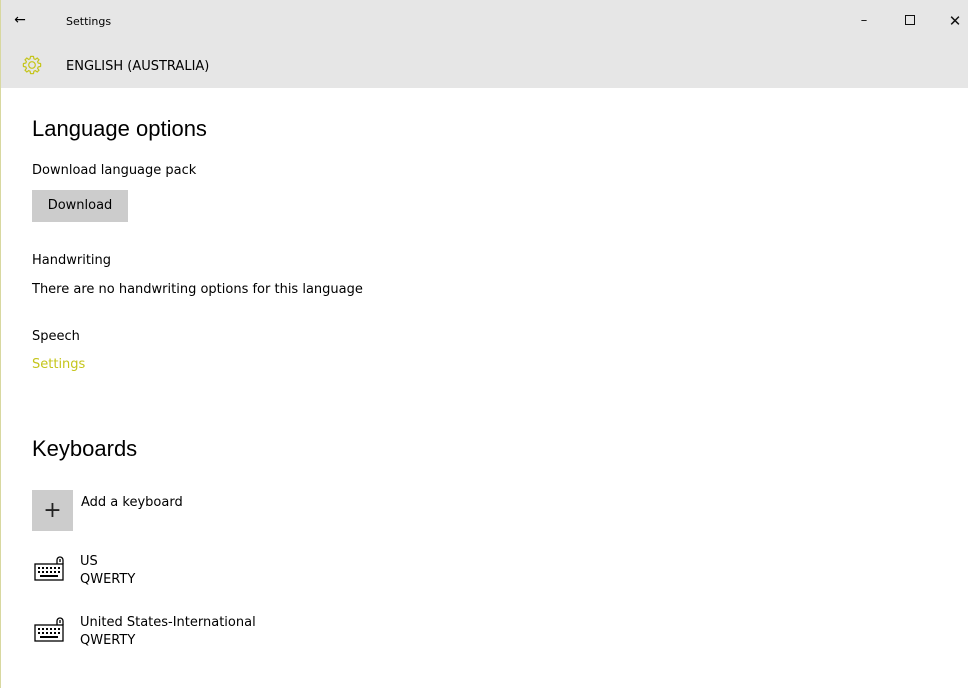 This screenshot has height=688, width=968. Describe the element at coordinates (132, 503) in the screenshot. I see `add-keyboard-label: Add a keyboard` at that location.